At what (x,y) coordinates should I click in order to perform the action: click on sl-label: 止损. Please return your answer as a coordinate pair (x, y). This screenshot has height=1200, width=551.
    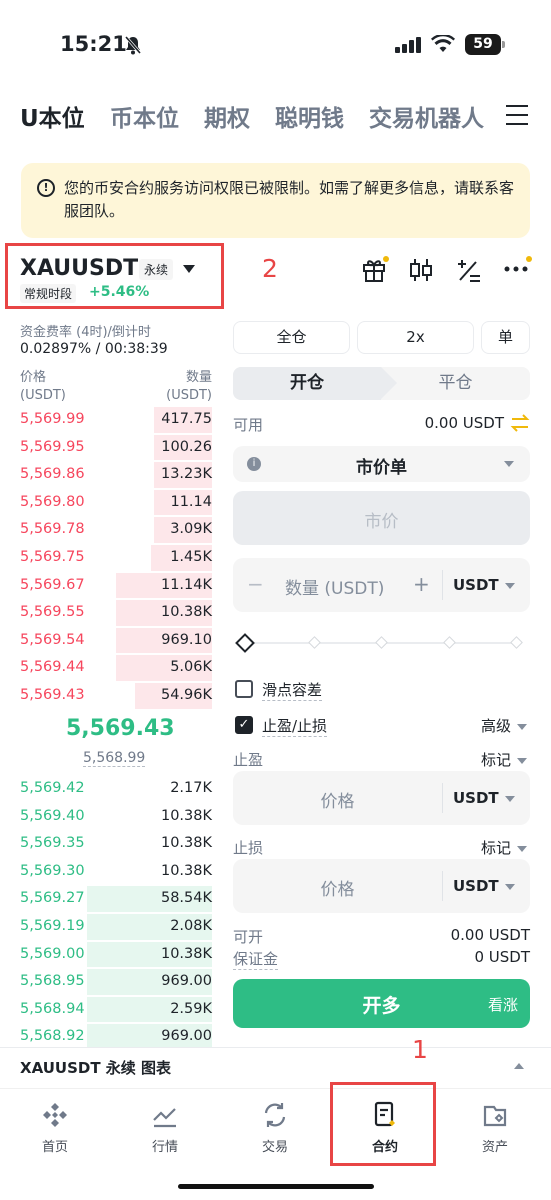
    Looking at the image, I should click on (248, 848).